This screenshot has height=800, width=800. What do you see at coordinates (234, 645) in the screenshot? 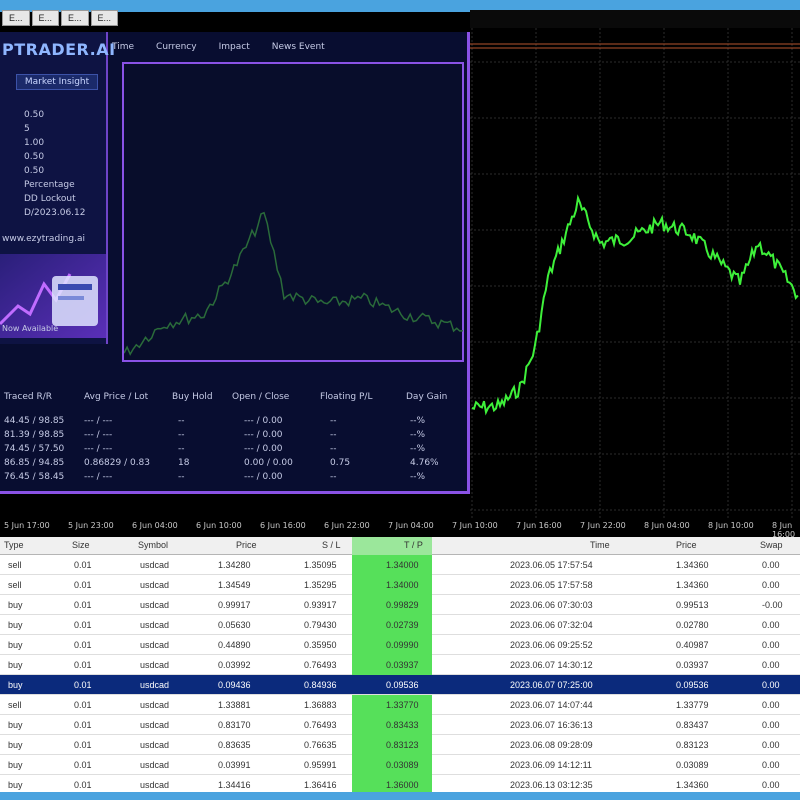
I see `cell-price: 0.44890` at bounding box center [234, 645].